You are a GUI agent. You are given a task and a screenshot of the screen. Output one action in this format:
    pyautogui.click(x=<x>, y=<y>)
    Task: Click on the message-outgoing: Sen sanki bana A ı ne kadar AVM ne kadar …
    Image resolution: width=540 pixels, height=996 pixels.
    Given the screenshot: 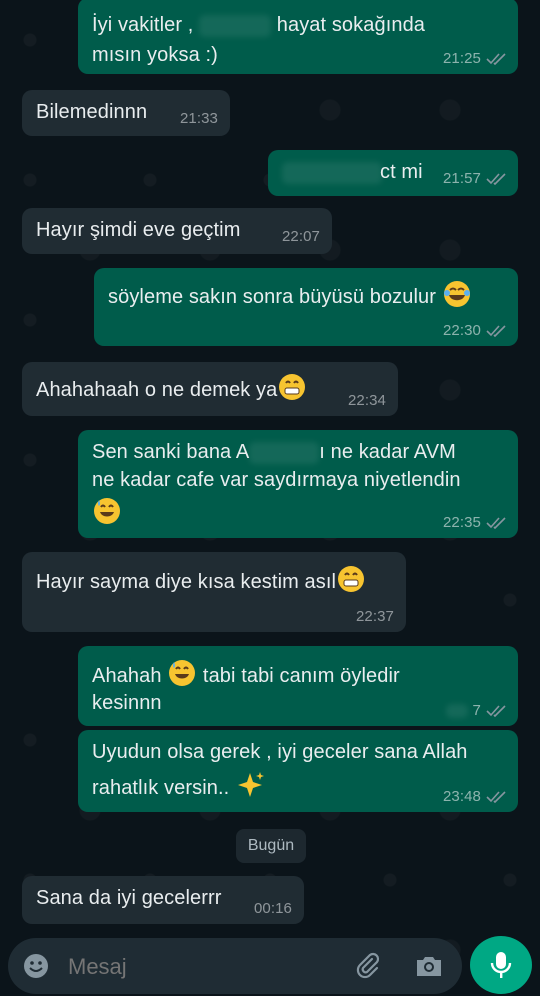 What is the action you would take?
    pyautogui.click(x=298, y=484)
    